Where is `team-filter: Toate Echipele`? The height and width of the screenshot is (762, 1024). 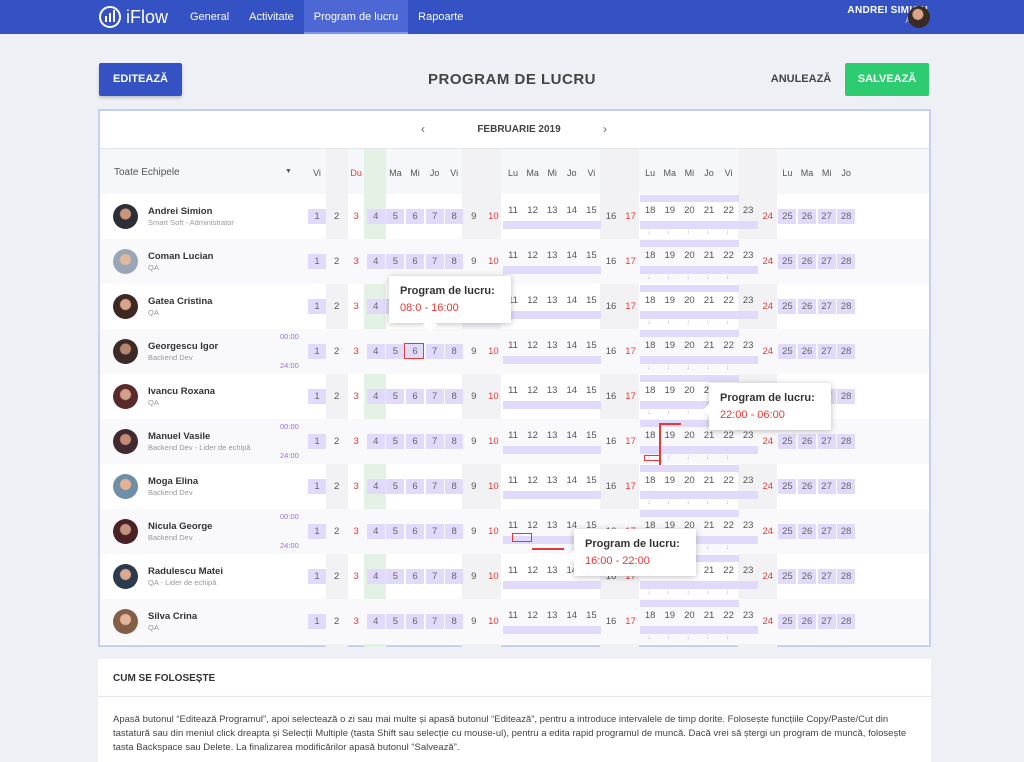 team-filter: Toate Echipele is located at coordinates (147, 172).